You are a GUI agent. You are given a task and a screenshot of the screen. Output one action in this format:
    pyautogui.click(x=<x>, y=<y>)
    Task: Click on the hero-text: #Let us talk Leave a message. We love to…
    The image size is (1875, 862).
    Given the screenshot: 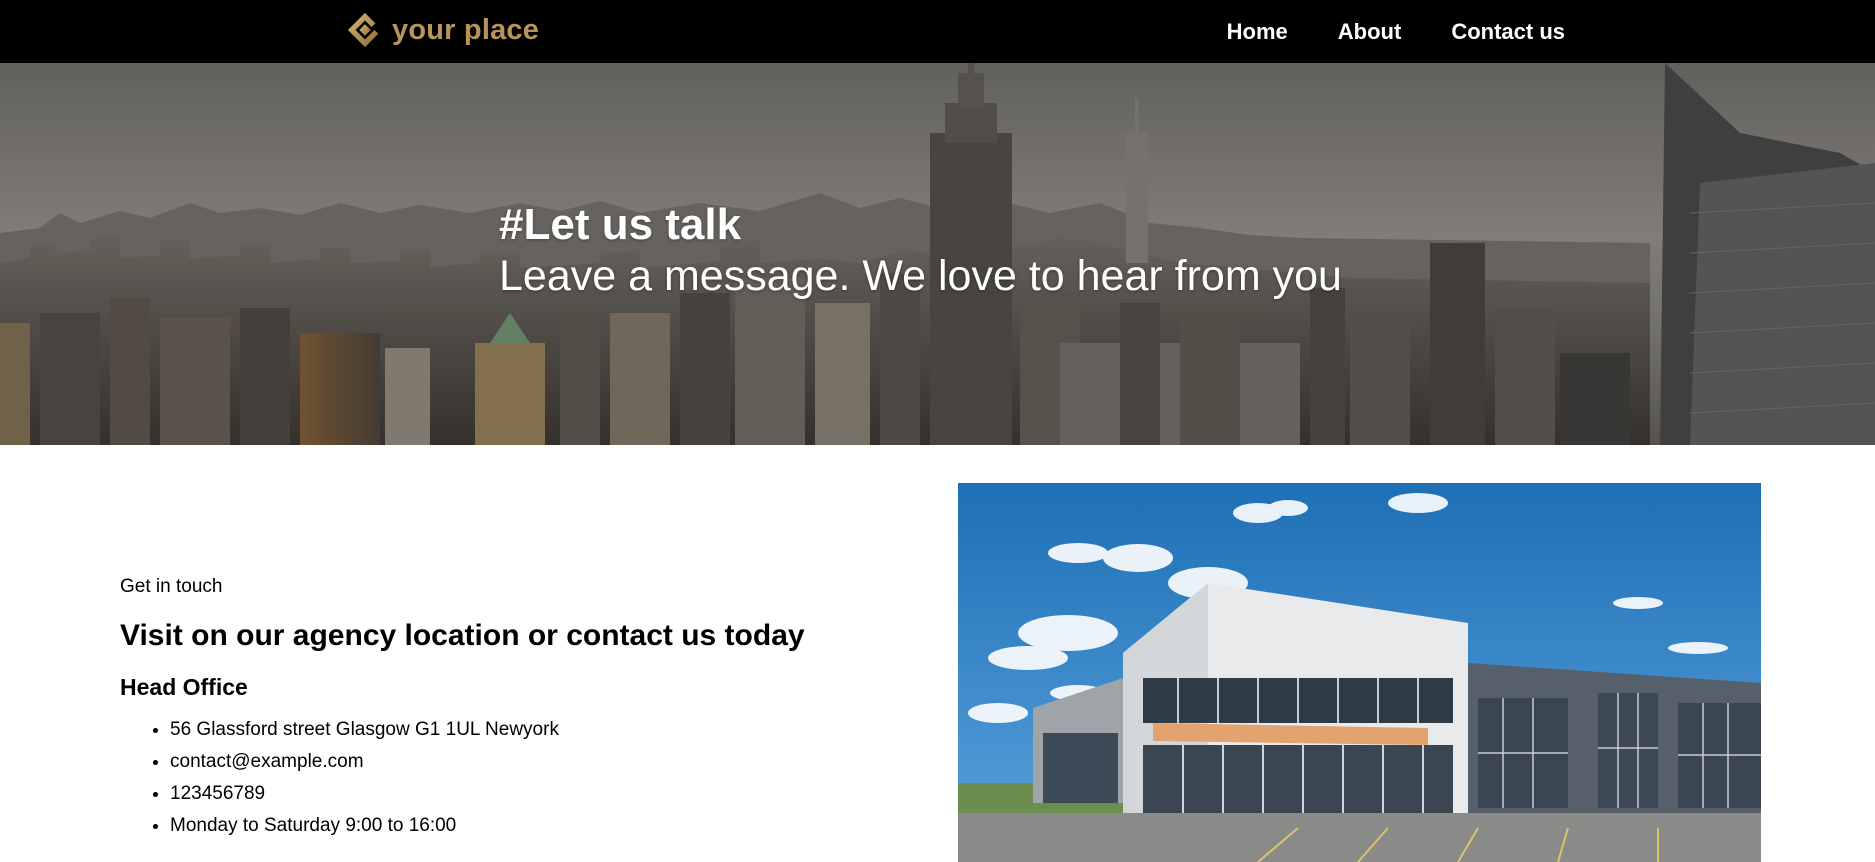 What is the action you would take?
    pyautogui.click(x=920, y=252)
    